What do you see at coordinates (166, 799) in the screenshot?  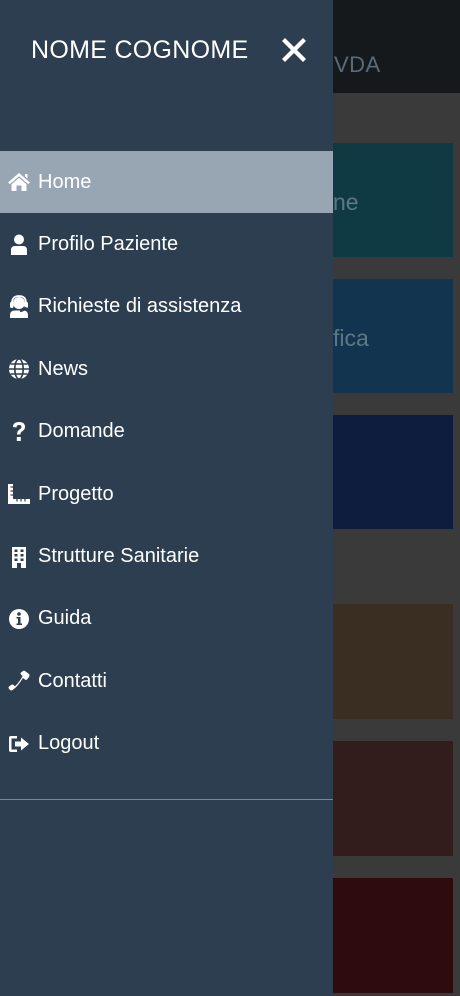 I see `menu-divider` at bounding box center [166, 799].